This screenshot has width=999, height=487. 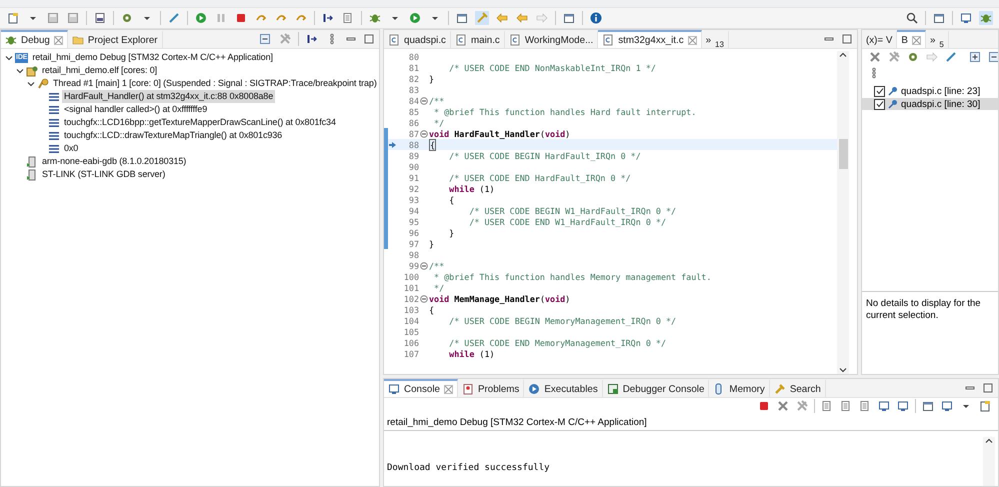 I want to click on collapse-icon, so click(x=424, y=134).